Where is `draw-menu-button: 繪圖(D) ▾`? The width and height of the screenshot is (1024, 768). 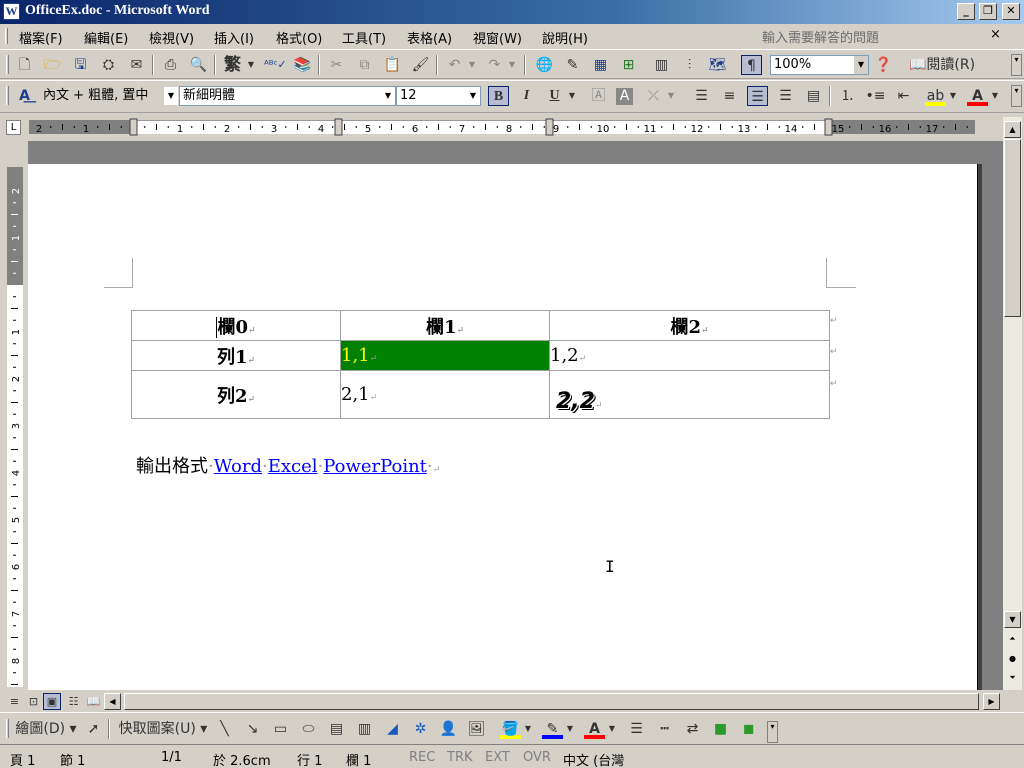 draw-menu-button: 繪圖(D) ▾ is located at coordinates (46, 729).